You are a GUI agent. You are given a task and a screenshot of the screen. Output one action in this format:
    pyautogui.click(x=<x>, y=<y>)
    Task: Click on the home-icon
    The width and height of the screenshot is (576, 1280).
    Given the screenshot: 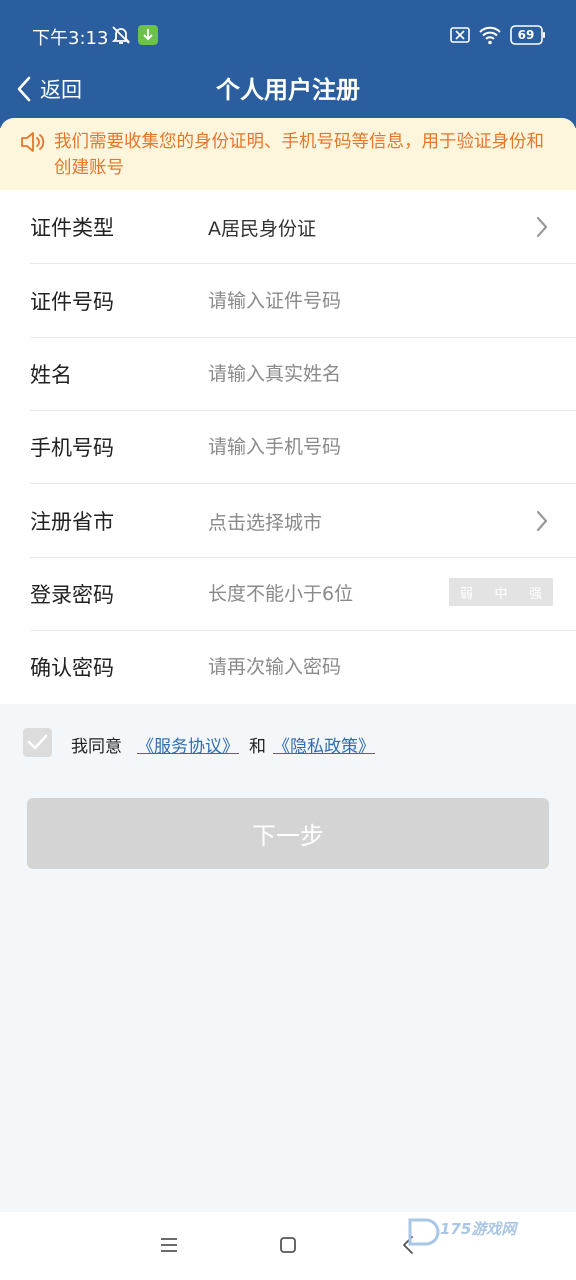 What is the action you would take?
    pyautogui.click(x=288, y=1245)
    